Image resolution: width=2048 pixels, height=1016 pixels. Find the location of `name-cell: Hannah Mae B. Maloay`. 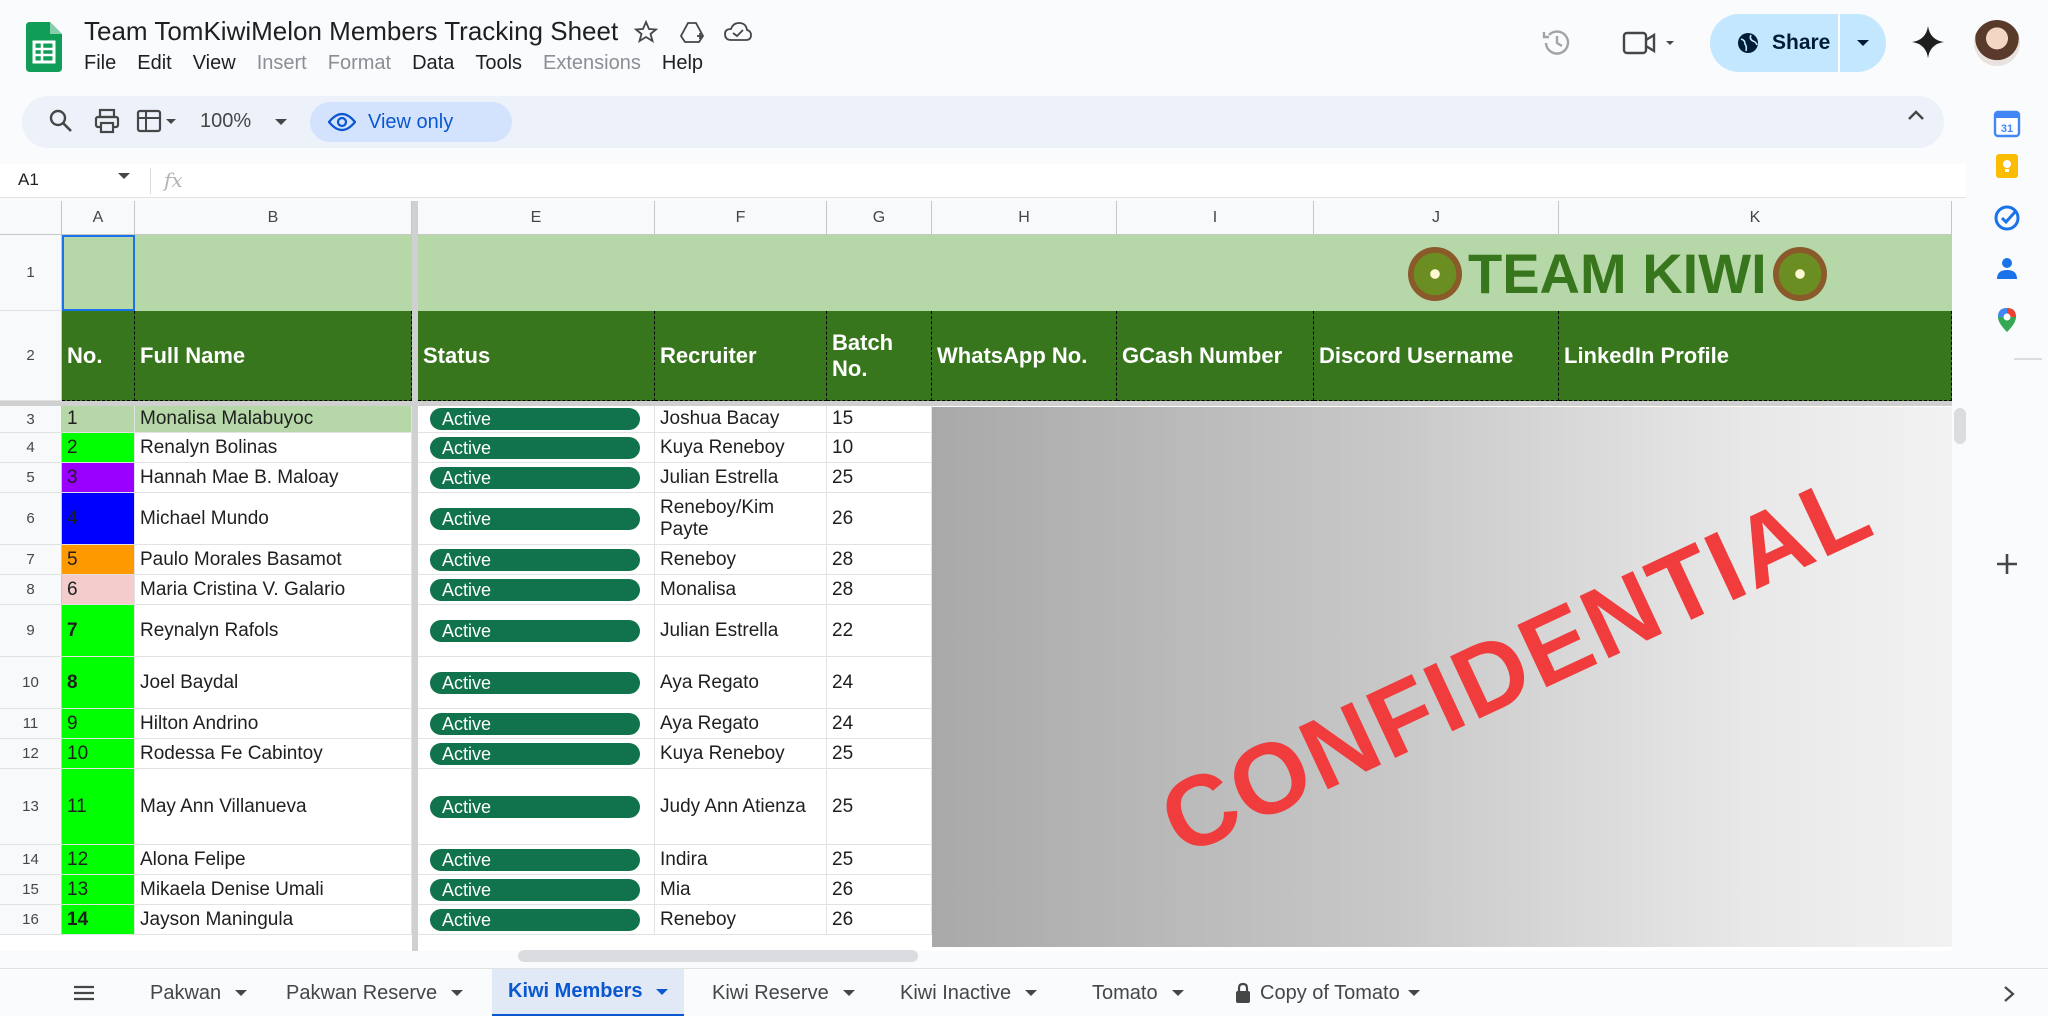

name-cell: Hannah Mae B. Maloay is located at coordinates (273, 478).